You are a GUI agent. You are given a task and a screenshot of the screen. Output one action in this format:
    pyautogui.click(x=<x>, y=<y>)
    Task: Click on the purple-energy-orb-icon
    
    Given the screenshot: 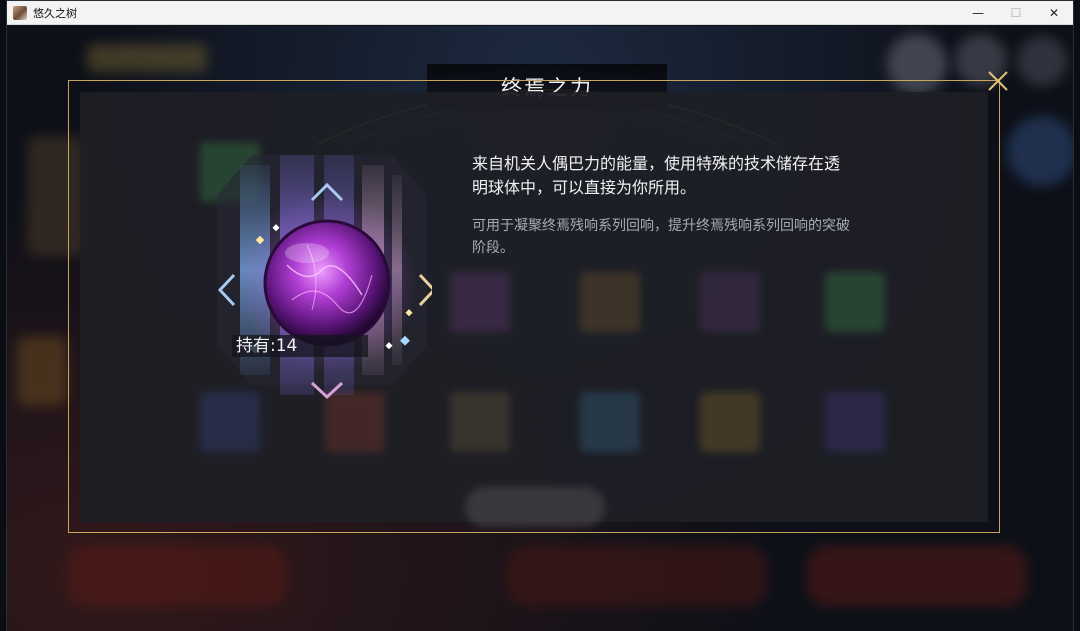 What is the action you would take?
    pyautogui.click(x=324, y=277)
    